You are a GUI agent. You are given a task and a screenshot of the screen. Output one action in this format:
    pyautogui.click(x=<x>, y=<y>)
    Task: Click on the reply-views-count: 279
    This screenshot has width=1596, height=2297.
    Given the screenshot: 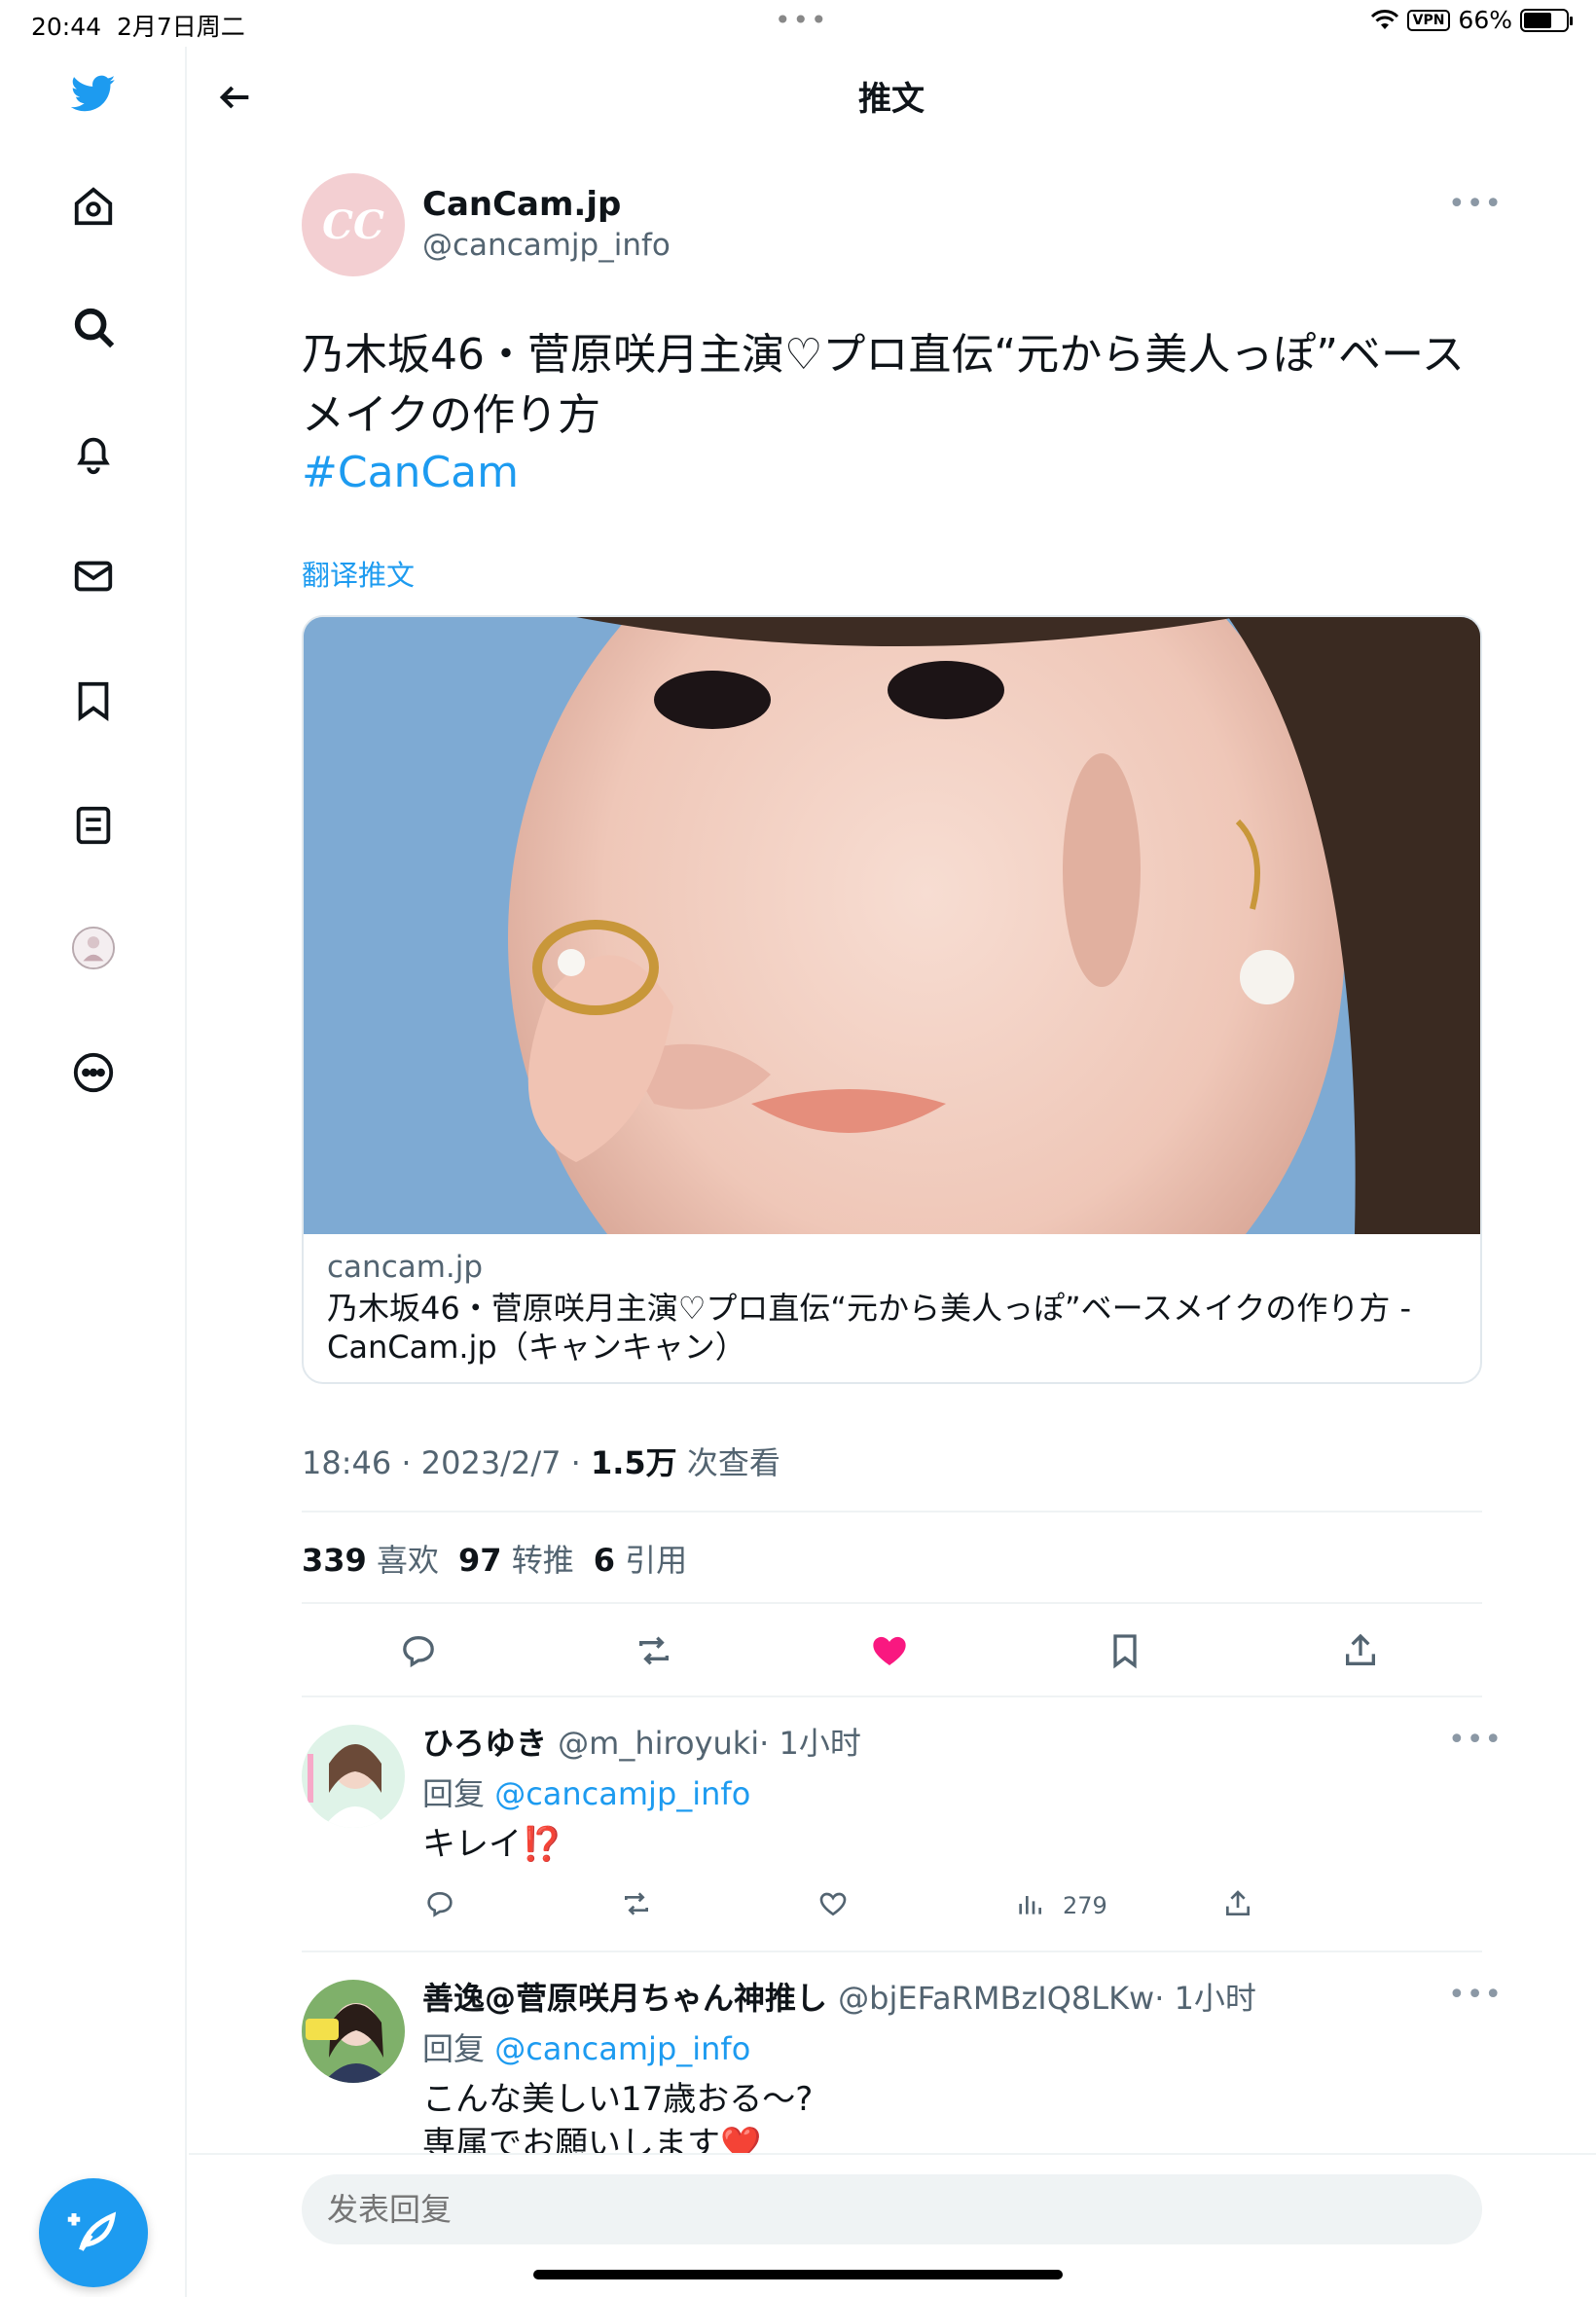 What is the action you would take?
    pyautogui.click(x=1085, y=1905)
    